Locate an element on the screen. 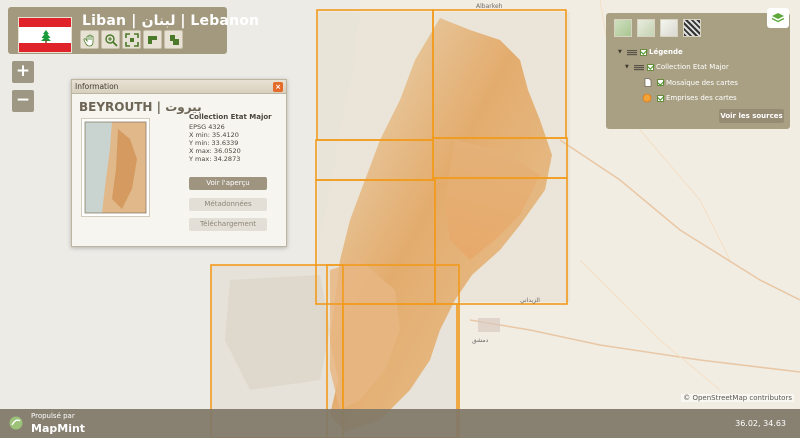  full-extent-icon is located at coordinates (131, 39).